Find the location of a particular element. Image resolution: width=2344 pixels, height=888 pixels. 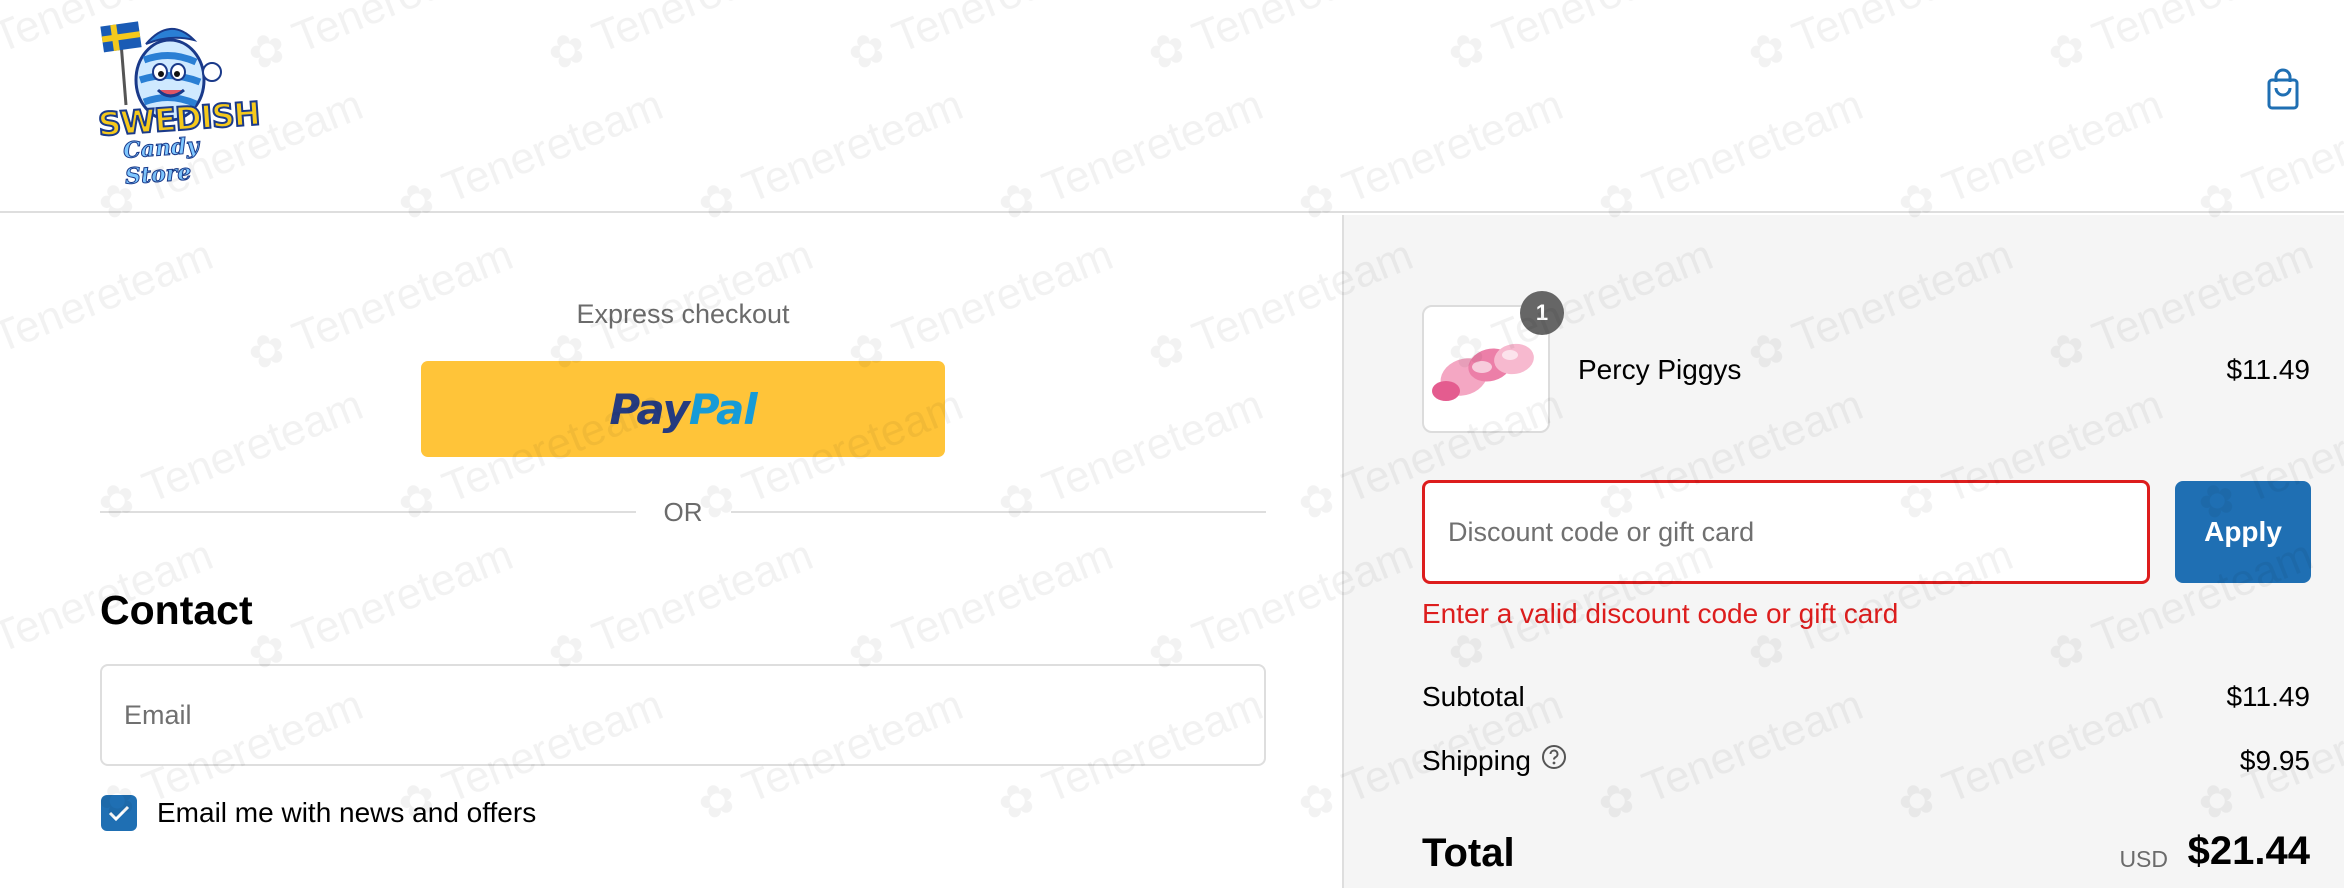

discount-error-message: Enter a valid discount code or gift card is located at coordinates (1660, 613).